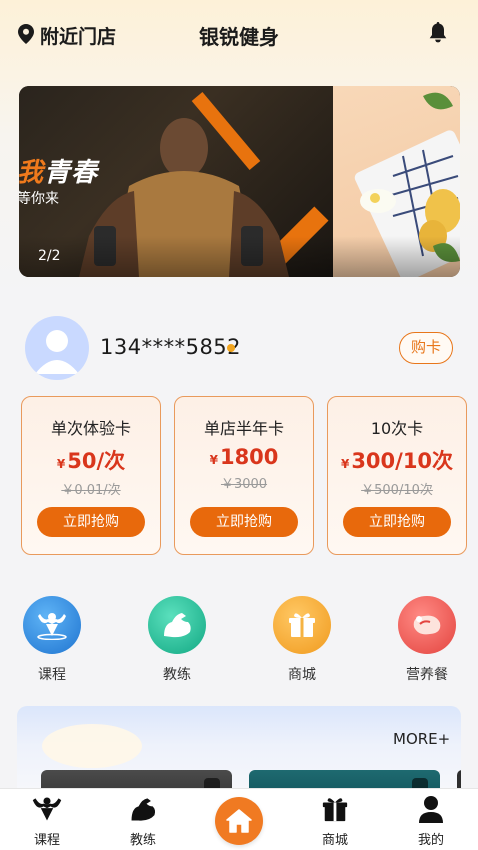 The width and height of the screenshot is (478, 850). I want to click on carousel-indicator: 2/2, so click(49, 256).